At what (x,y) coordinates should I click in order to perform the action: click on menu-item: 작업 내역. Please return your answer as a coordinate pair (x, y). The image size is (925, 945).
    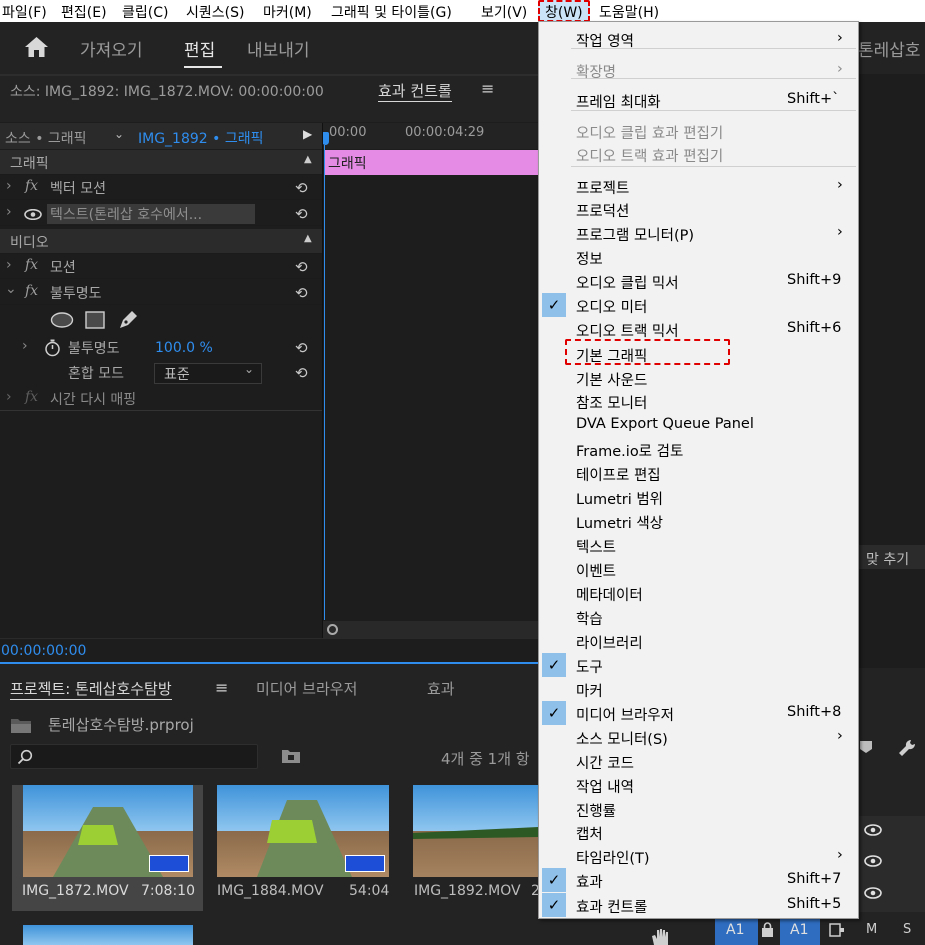
    Looking at the image, I should click on (698, 785).